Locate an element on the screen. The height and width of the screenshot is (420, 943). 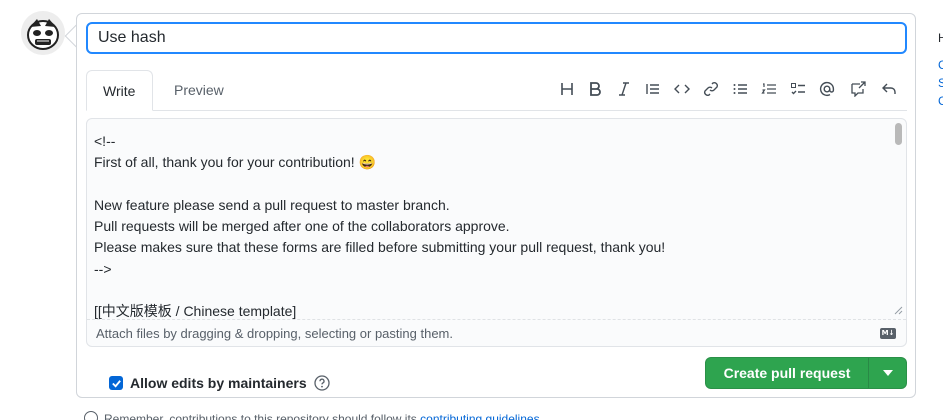
submit-options-dropdown is located at coordinates (887, 373).